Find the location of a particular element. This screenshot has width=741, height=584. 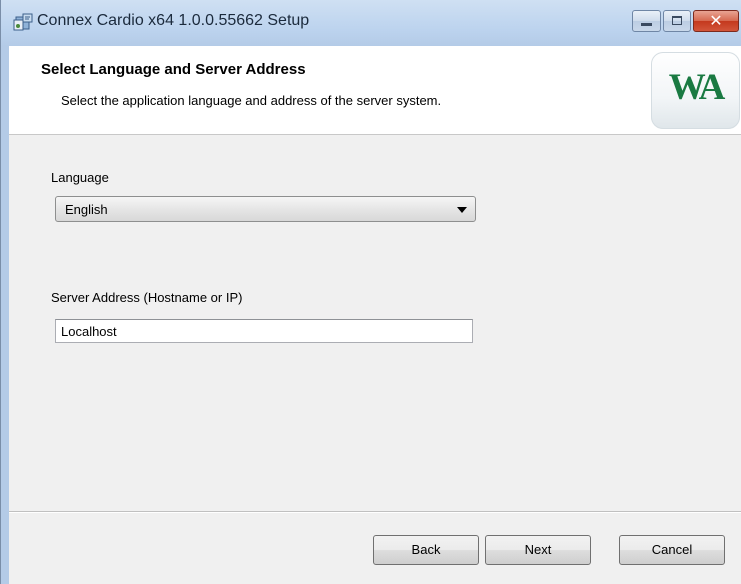

installer-icon is located at coordinates (23, 22).